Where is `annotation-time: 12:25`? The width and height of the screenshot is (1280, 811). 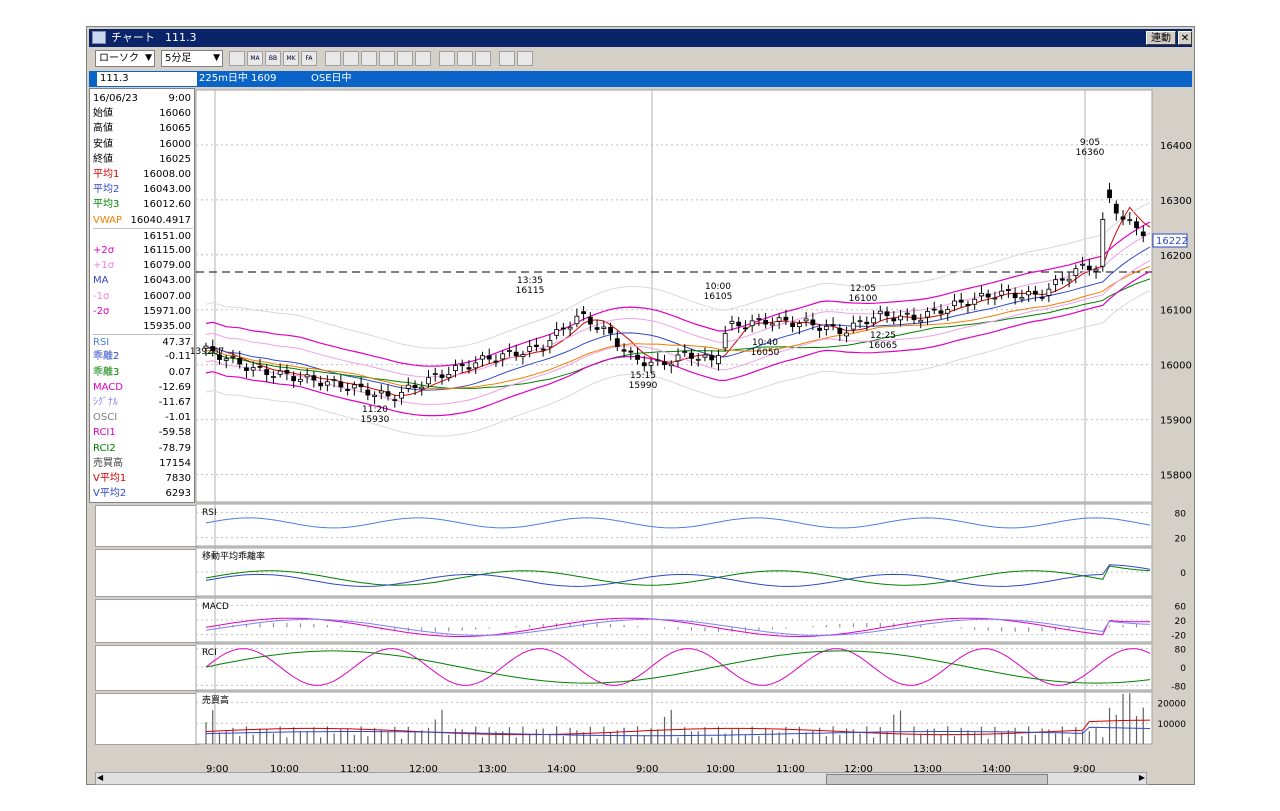
annotation-time: 12:25 is located at coordinates (883, 336).